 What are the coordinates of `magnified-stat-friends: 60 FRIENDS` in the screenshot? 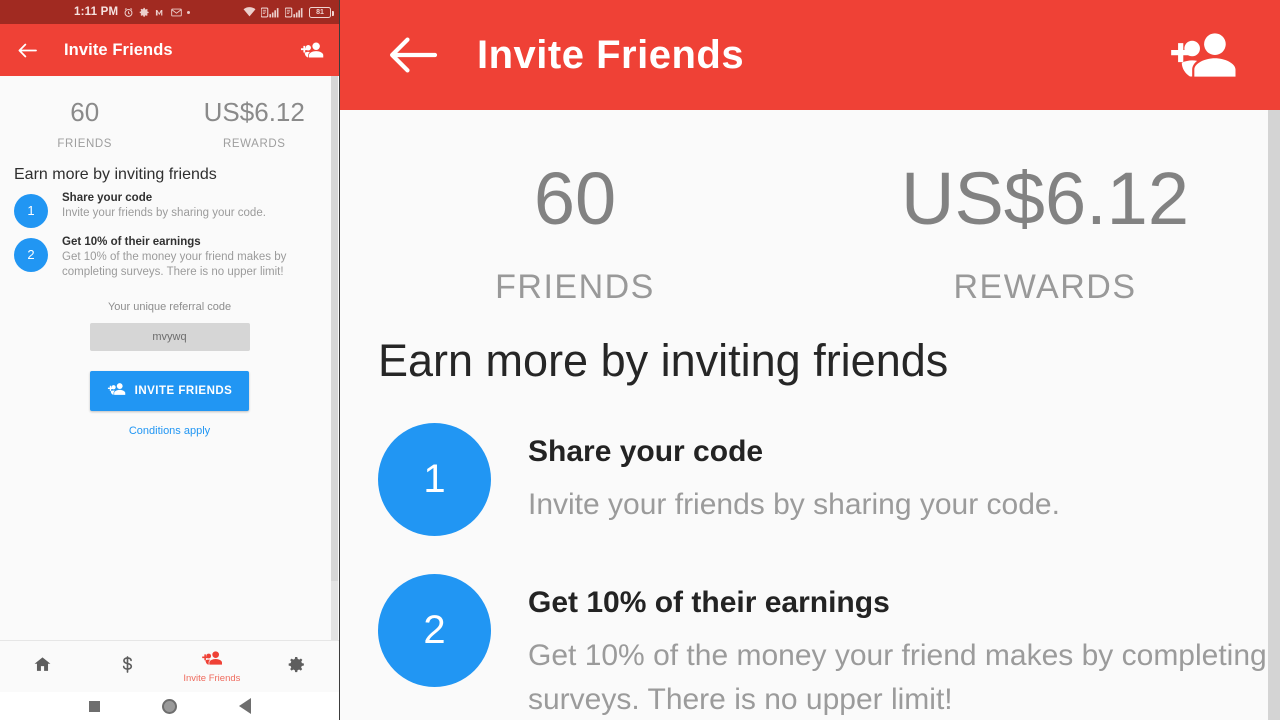 It's located at (575, 234).